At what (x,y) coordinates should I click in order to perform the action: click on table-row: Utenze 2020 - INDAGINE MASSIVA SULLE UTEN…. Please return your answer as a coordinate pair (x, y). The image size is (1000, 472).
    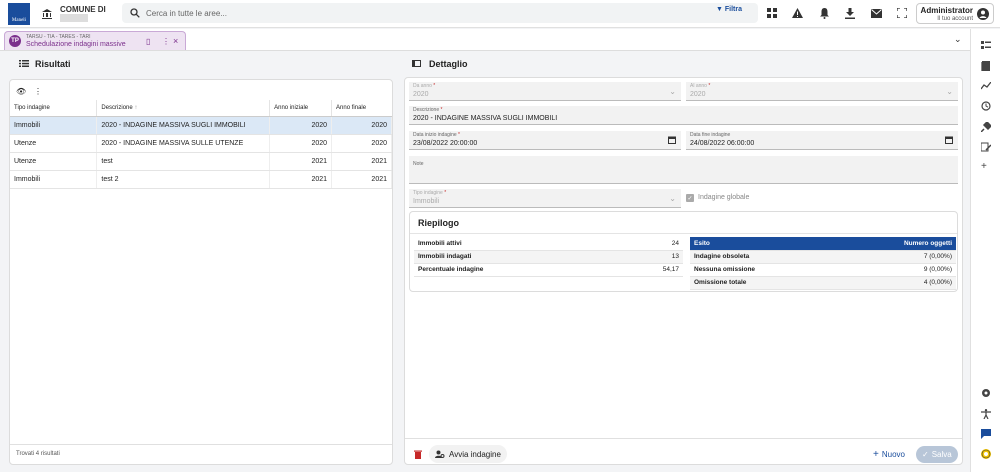
    Looking at the image, I should click on (201, 143).